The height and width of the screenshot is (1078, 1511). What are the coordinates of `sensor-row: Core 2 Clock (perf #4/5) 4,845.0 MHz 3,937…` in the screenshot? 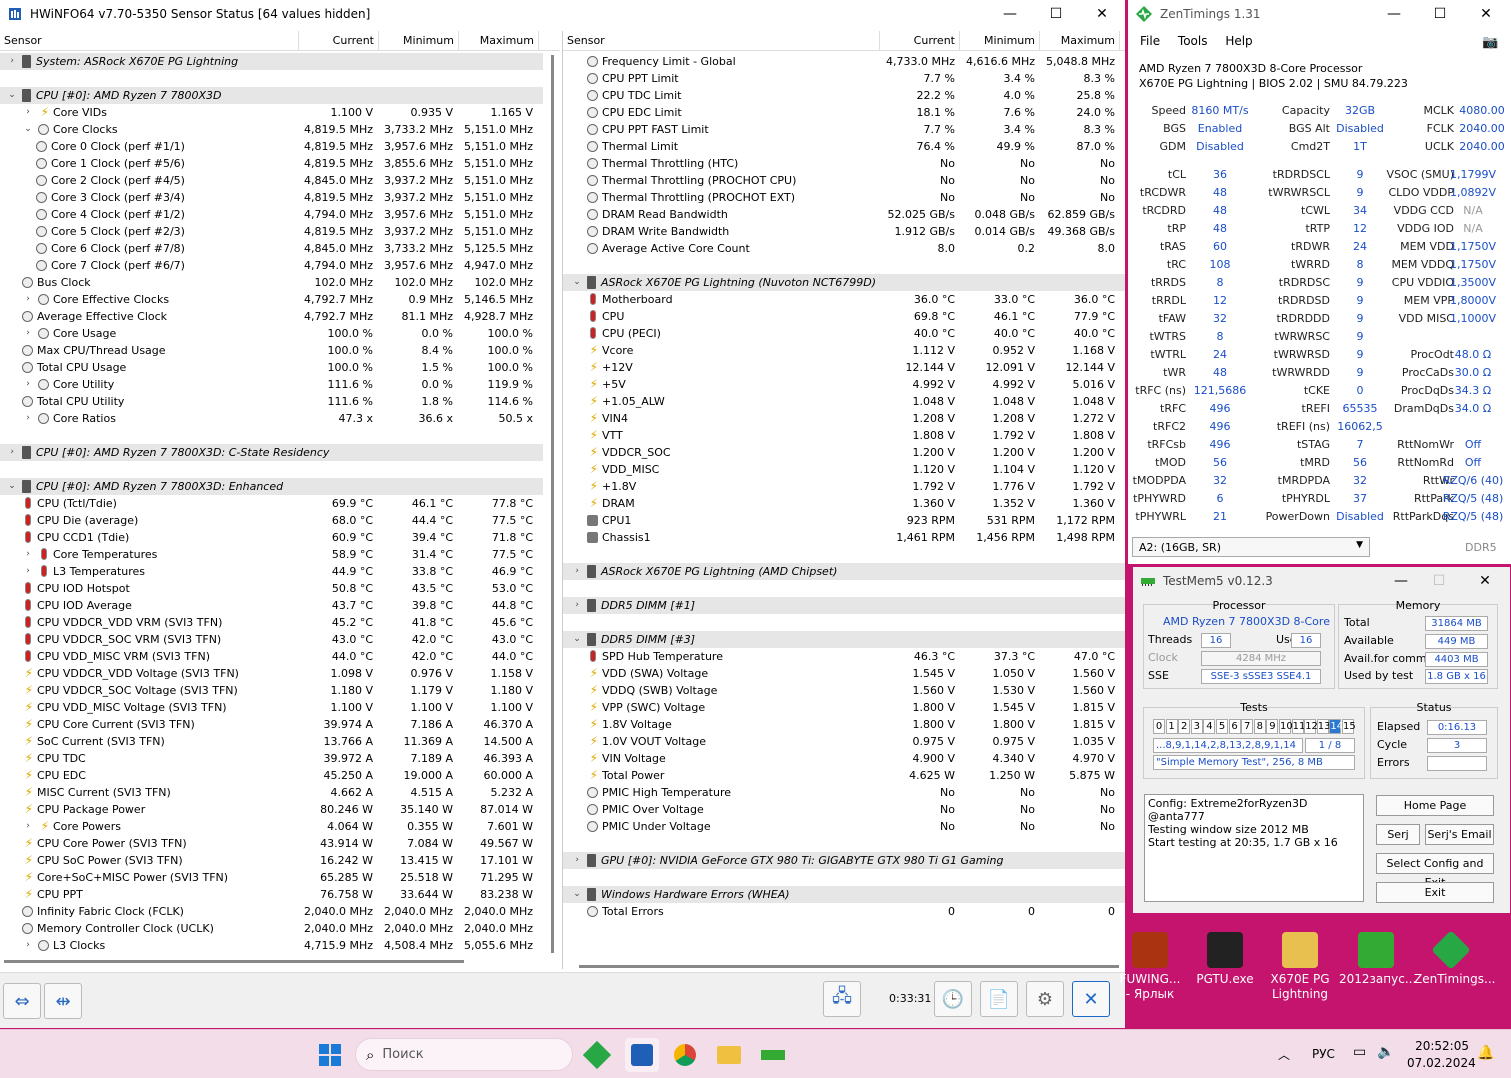 It's located at (280, 180).